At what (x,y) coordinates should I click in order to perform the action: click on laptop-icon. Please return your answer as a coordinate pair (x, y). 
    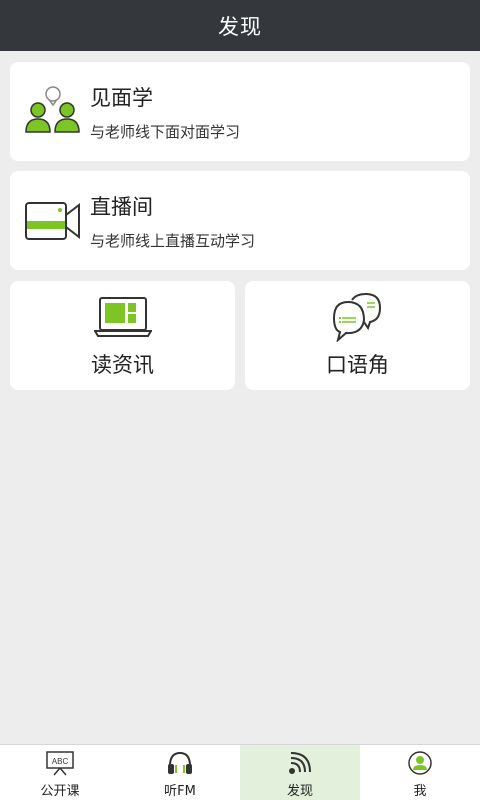
    Looking at the image, I should click on (123, 317).